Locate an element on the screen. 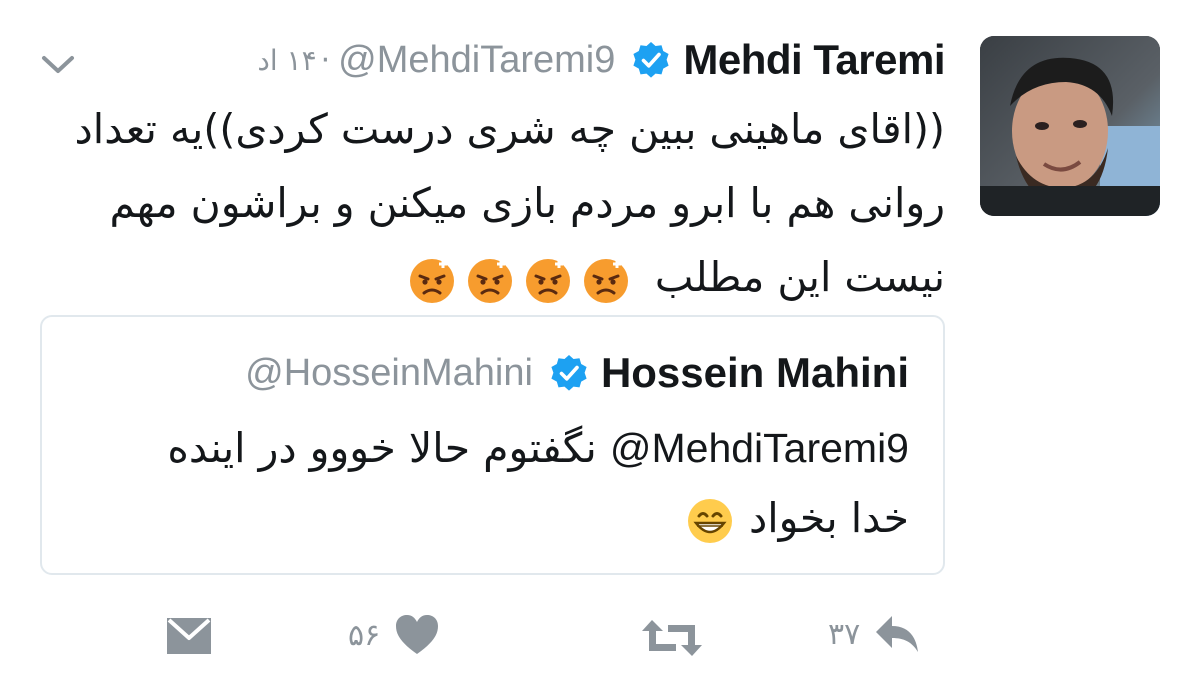  quoted-tweet-header: Hossein Mahini @HosseinMahini is located at coordinates (577, 373).